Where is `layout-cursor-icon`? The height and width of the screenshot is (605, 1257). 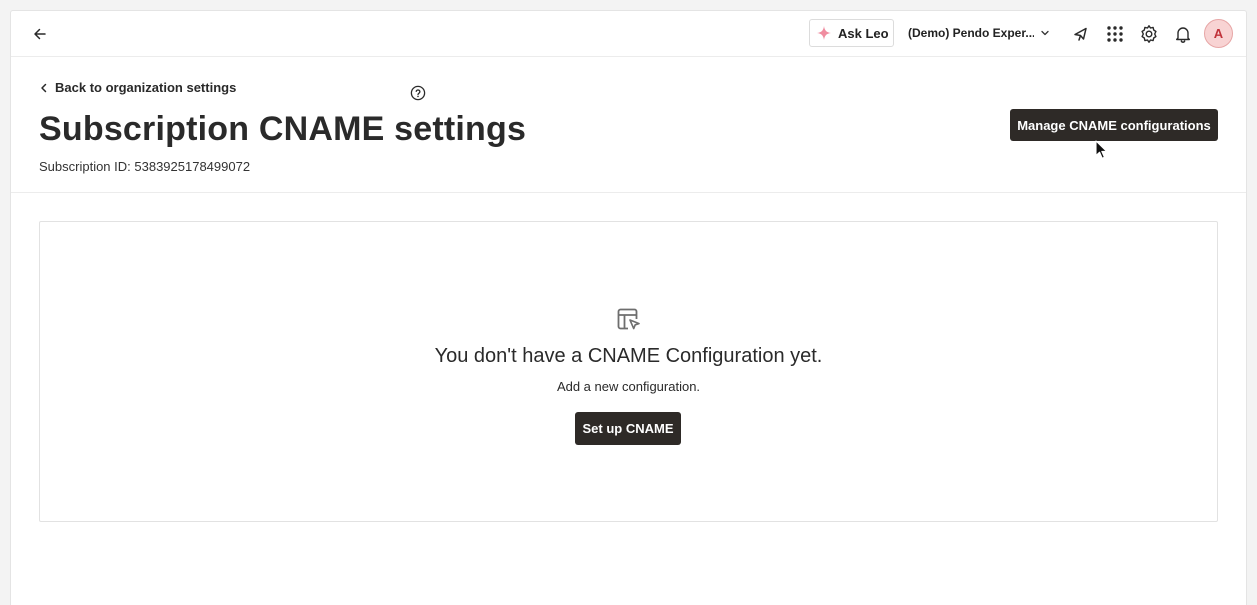 layout-cursor-icon is located at coordinates (629, 320).